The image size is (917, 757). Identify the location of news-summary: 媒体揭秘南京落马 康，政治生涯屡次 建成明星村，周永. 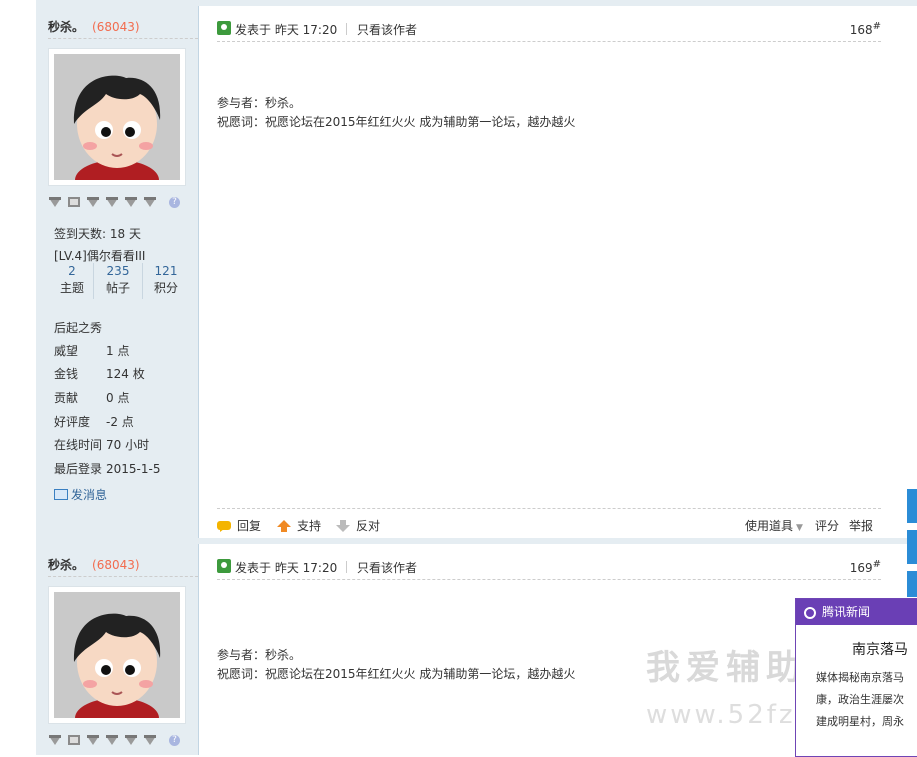
(866, 697).